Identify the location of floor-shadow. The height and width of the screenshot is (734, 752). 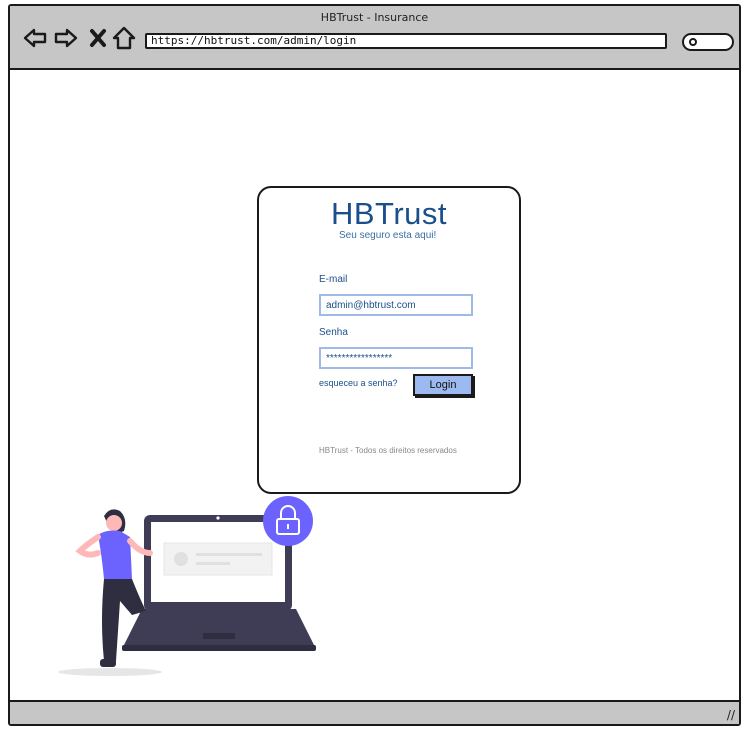
(110, 672).